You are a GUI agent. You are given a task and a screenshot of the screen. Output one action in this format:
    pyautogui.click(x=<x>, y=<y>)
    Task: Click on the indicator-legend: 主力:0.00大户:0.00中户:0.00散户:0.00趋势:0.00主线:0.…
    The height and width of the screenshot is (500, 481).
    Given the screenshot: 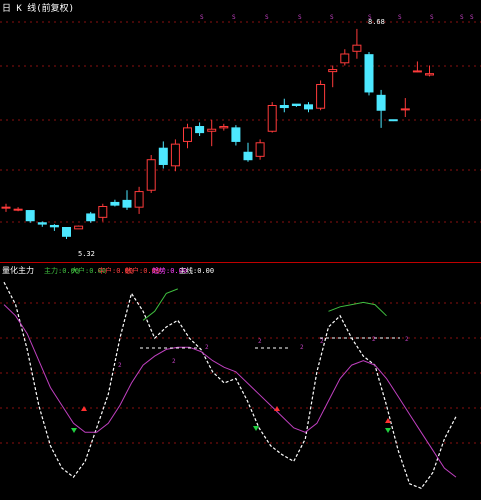 What is the action you would take?
    pyautogui.click(x=129, y=270)
    